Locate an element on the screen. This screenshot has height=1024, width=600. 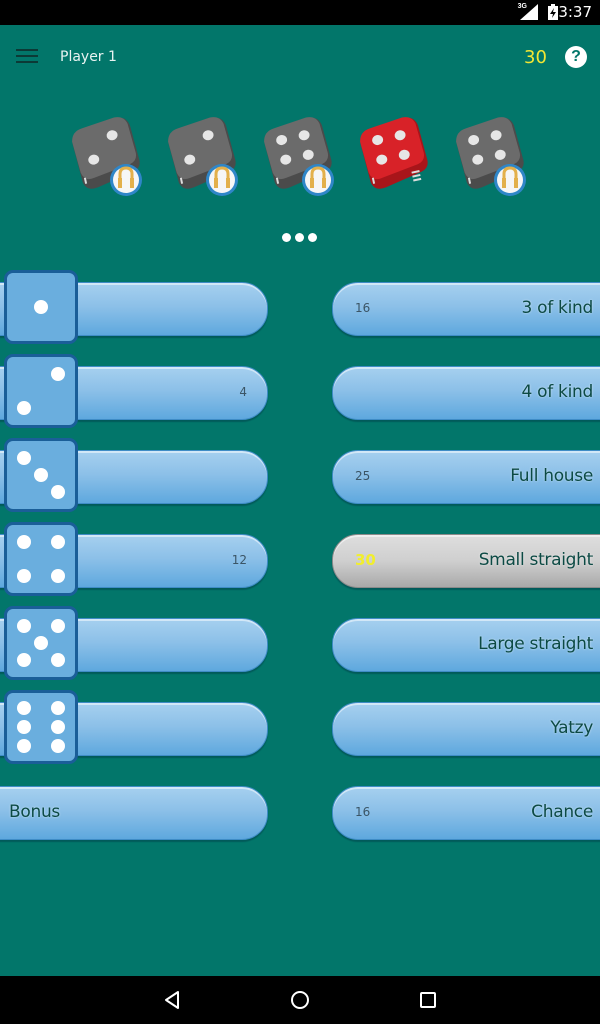
die-face-3-icon is located at coordinates (41, 475).